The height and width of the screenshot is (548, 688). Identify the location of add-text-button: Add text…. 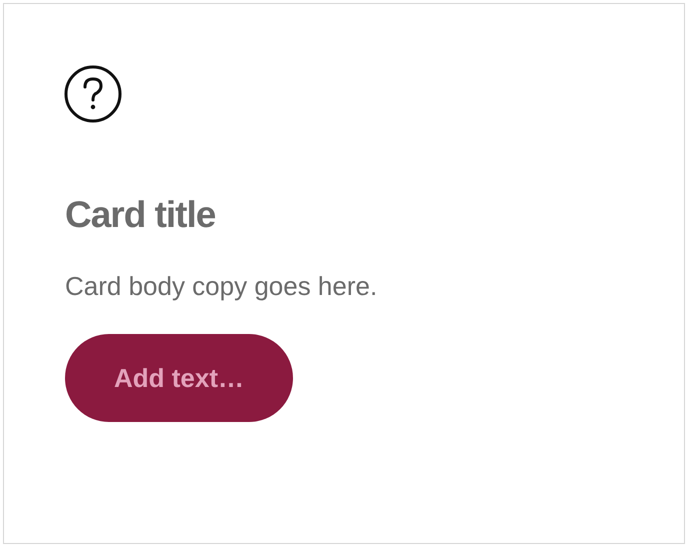
(179, 378).